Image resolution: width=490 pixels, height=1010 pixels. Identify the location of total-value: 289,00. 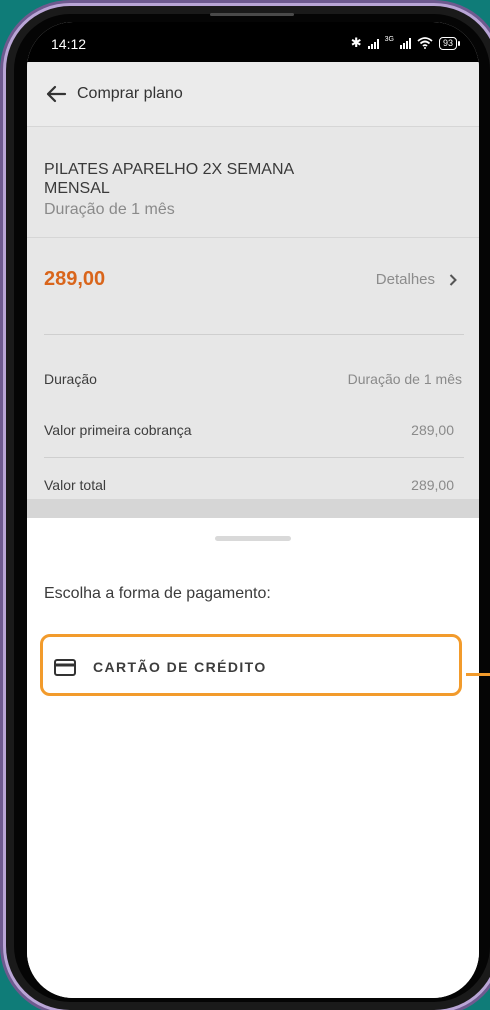
(432, 485).